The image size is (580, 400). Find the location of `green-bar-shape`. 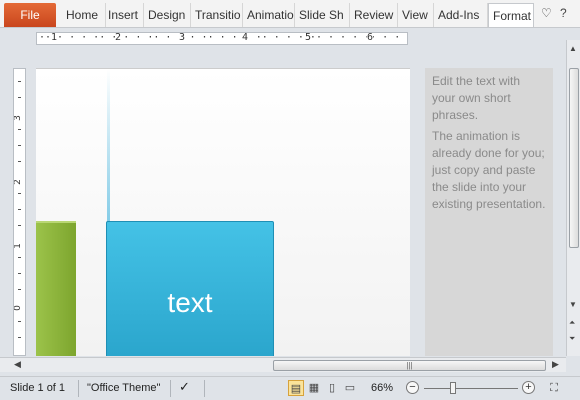

green-bar-shape is located at coordinates (56, 288).